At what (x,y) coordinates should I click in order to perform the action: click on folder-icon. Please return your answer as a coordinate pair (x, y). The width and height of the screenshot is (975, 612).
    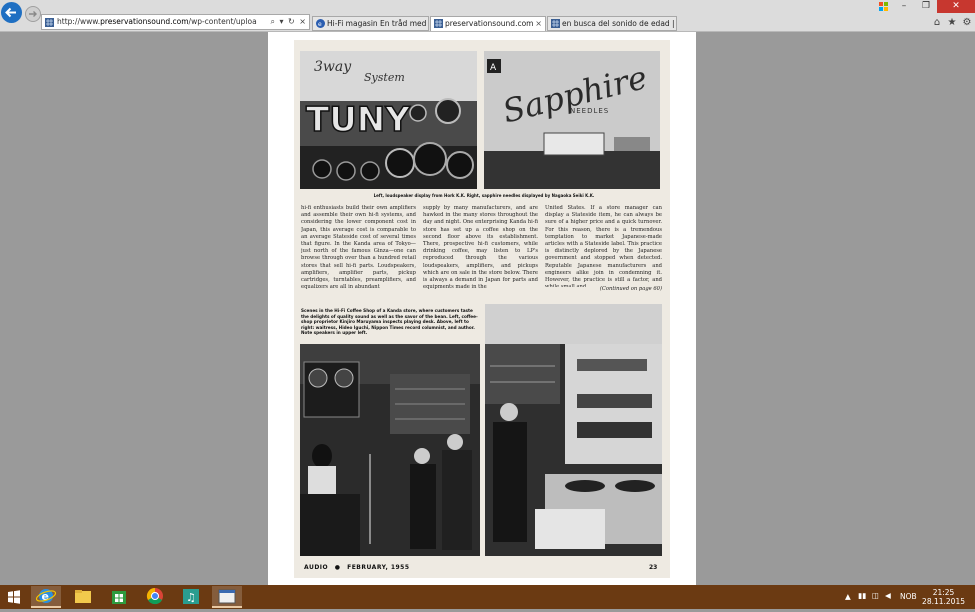
    Looking at the image, I should click on (83, 596).